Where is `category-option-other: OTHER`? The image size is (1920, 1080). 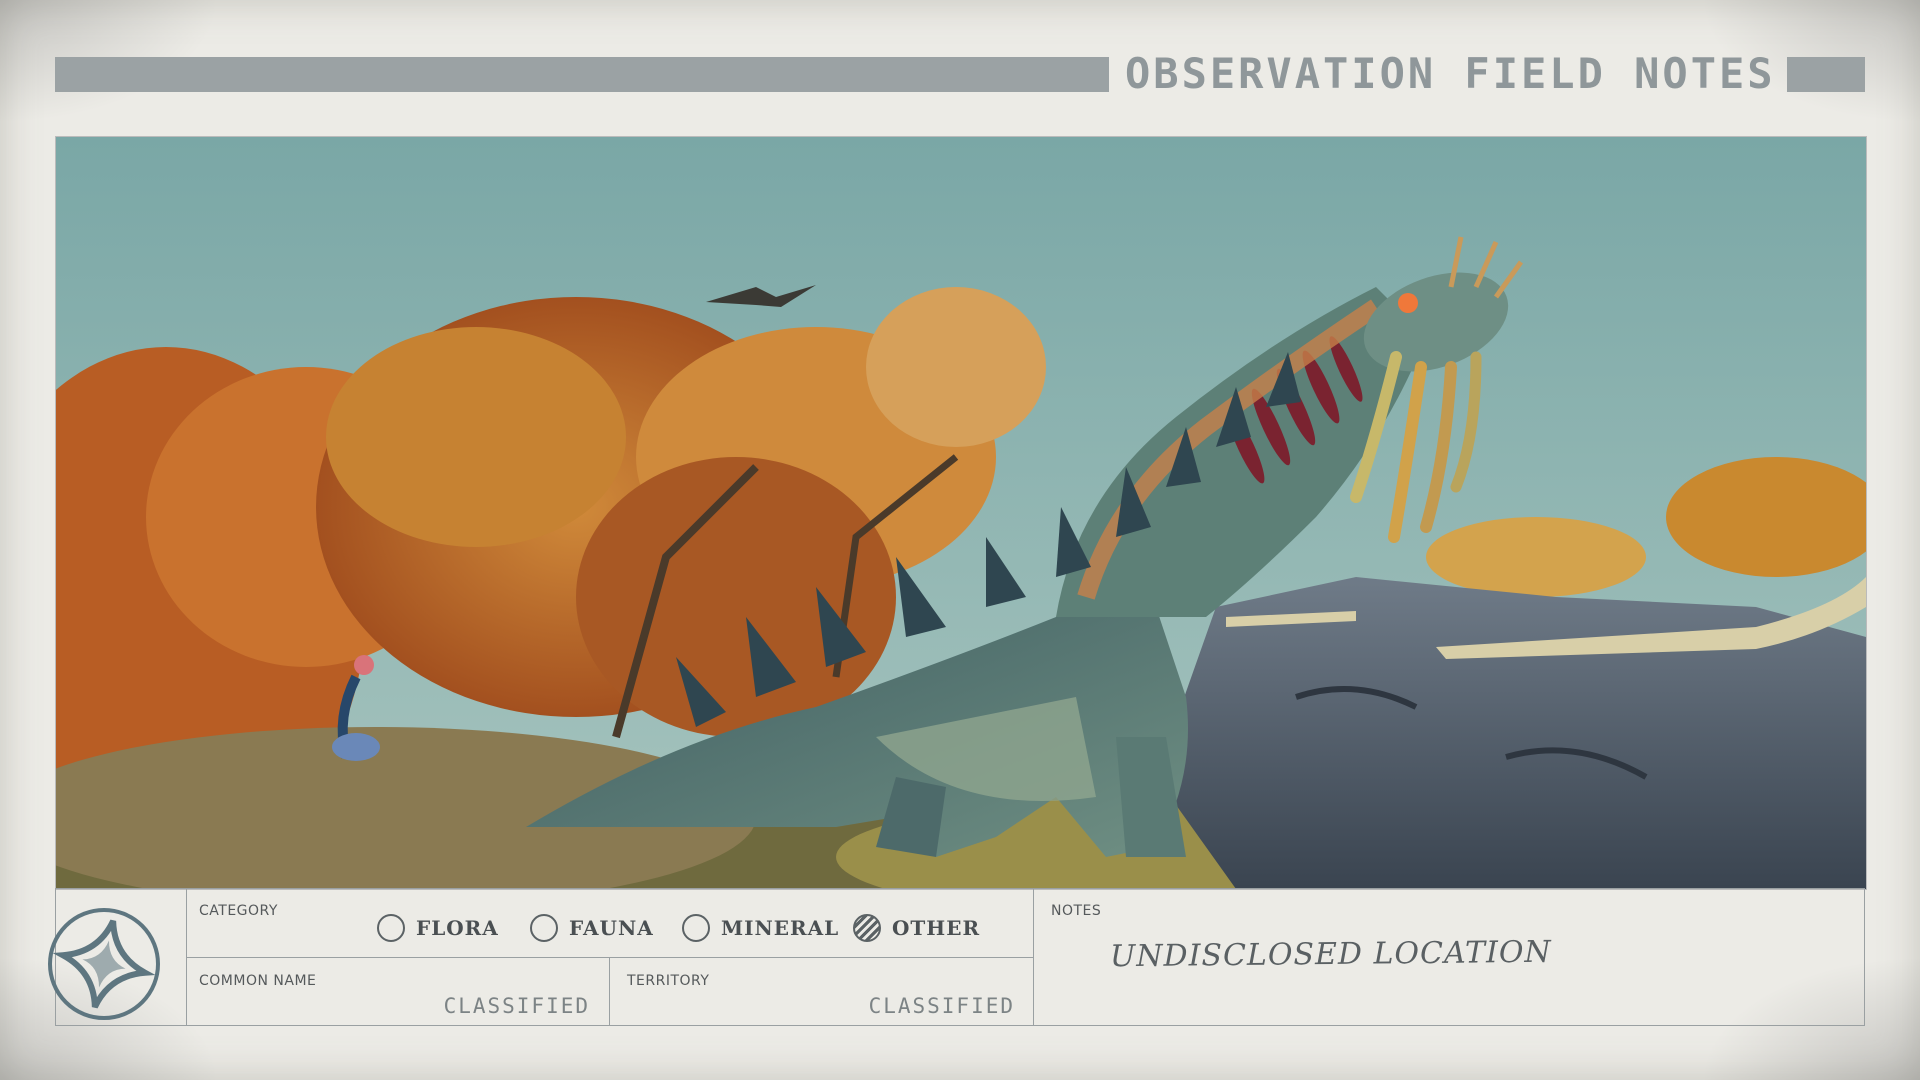 category-option-other: OTHER is located at coordinates (916, 928).